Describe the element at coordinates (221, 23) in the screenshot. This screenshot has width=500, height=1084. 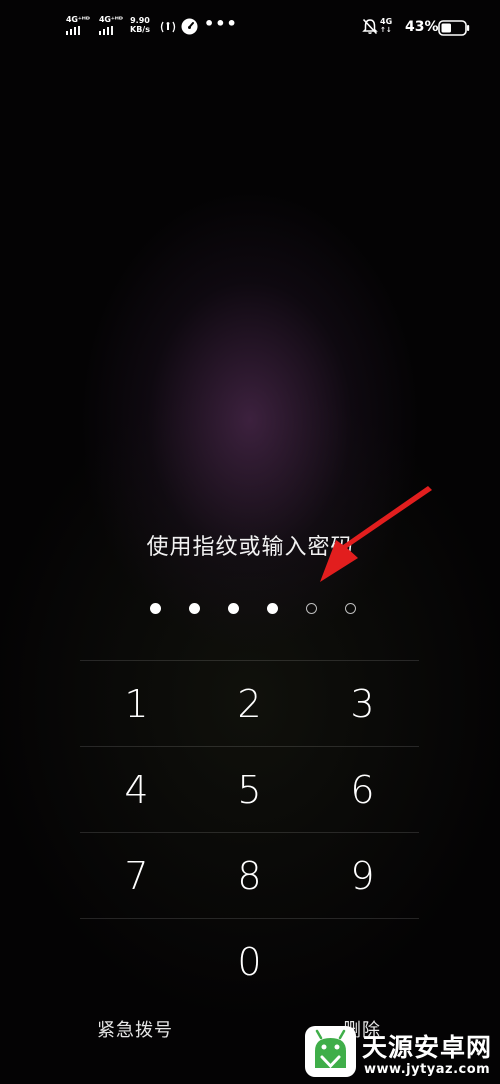
I see `more-notifications: •••` at that location.